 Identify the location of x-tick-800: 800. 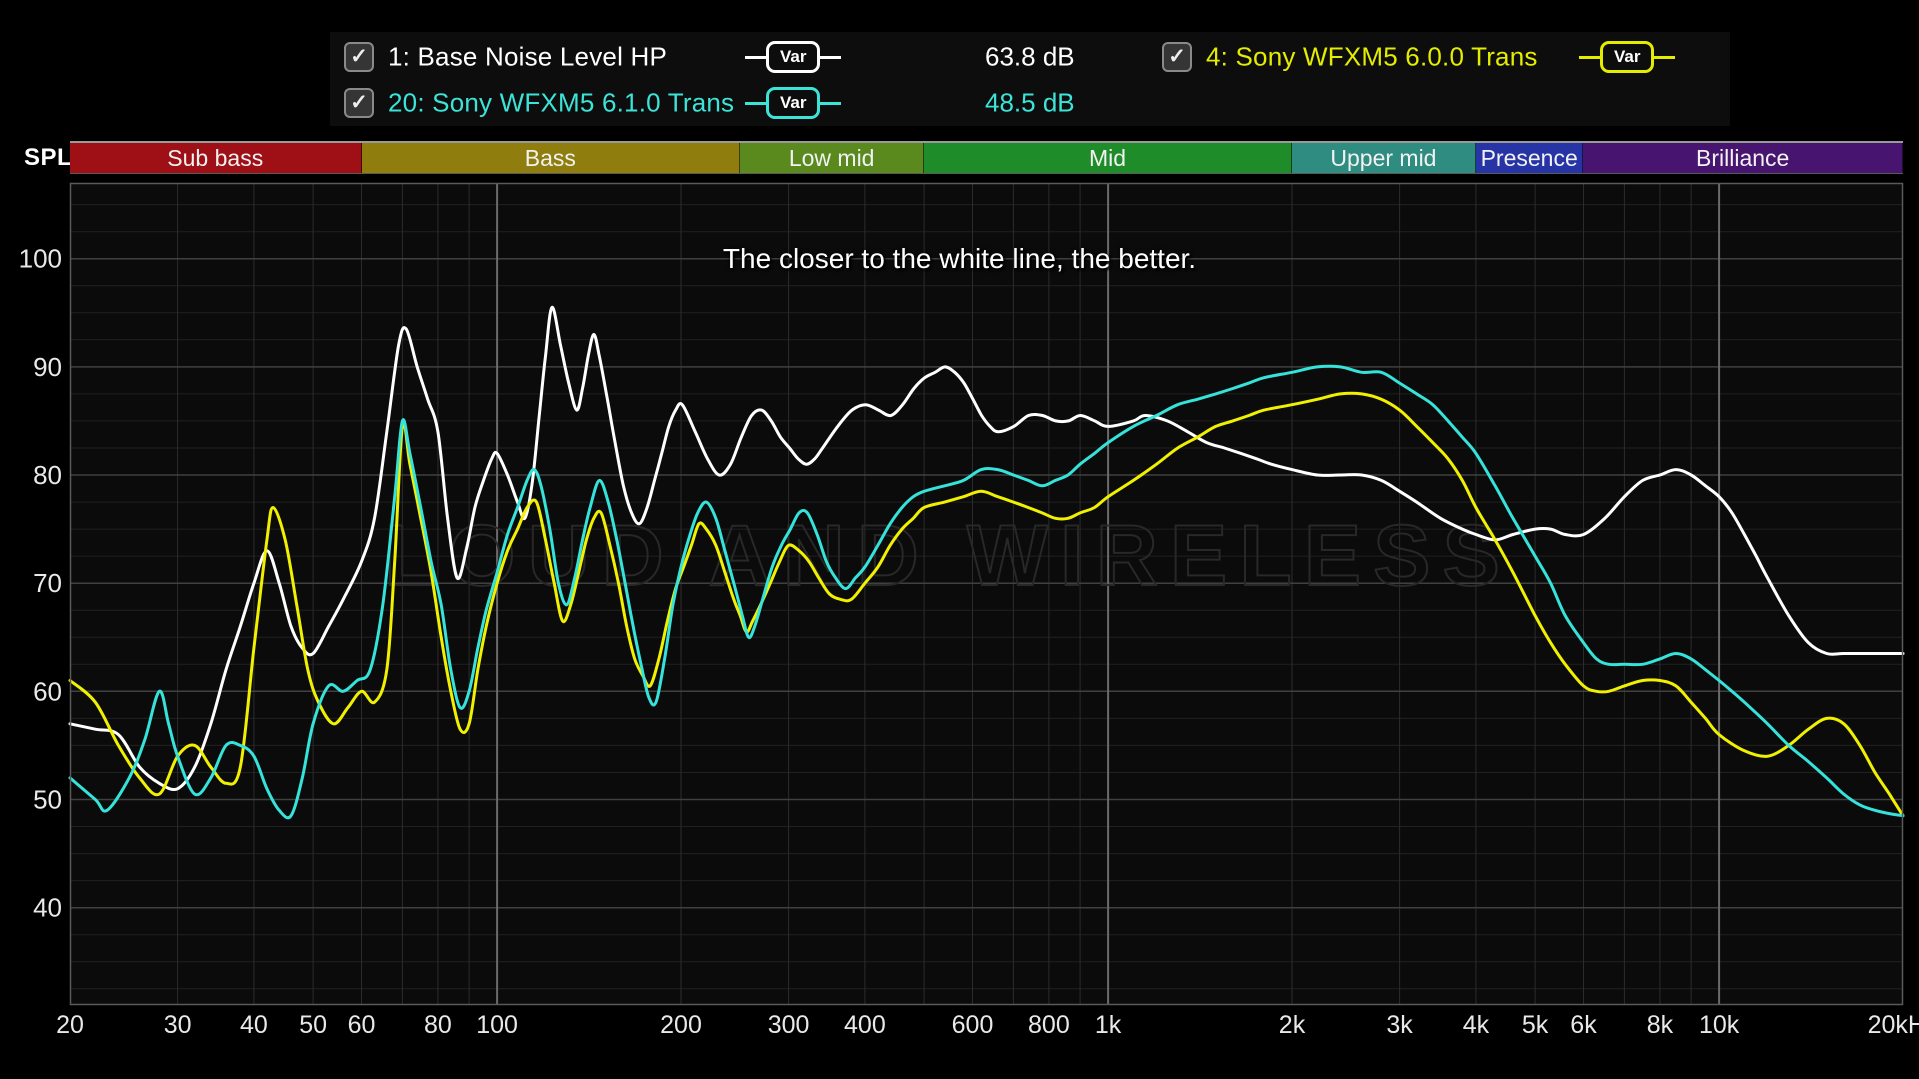
(1049, 1025).